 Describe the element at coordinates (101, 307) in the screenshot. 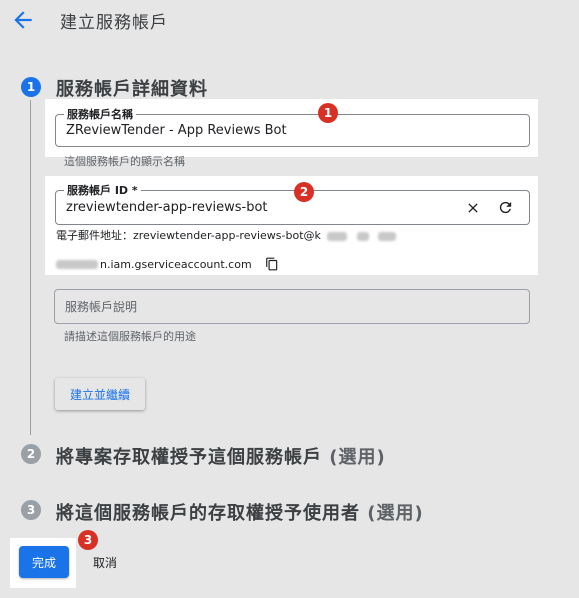

I see `description-placeholder: 服務帳戶說明` at that location.